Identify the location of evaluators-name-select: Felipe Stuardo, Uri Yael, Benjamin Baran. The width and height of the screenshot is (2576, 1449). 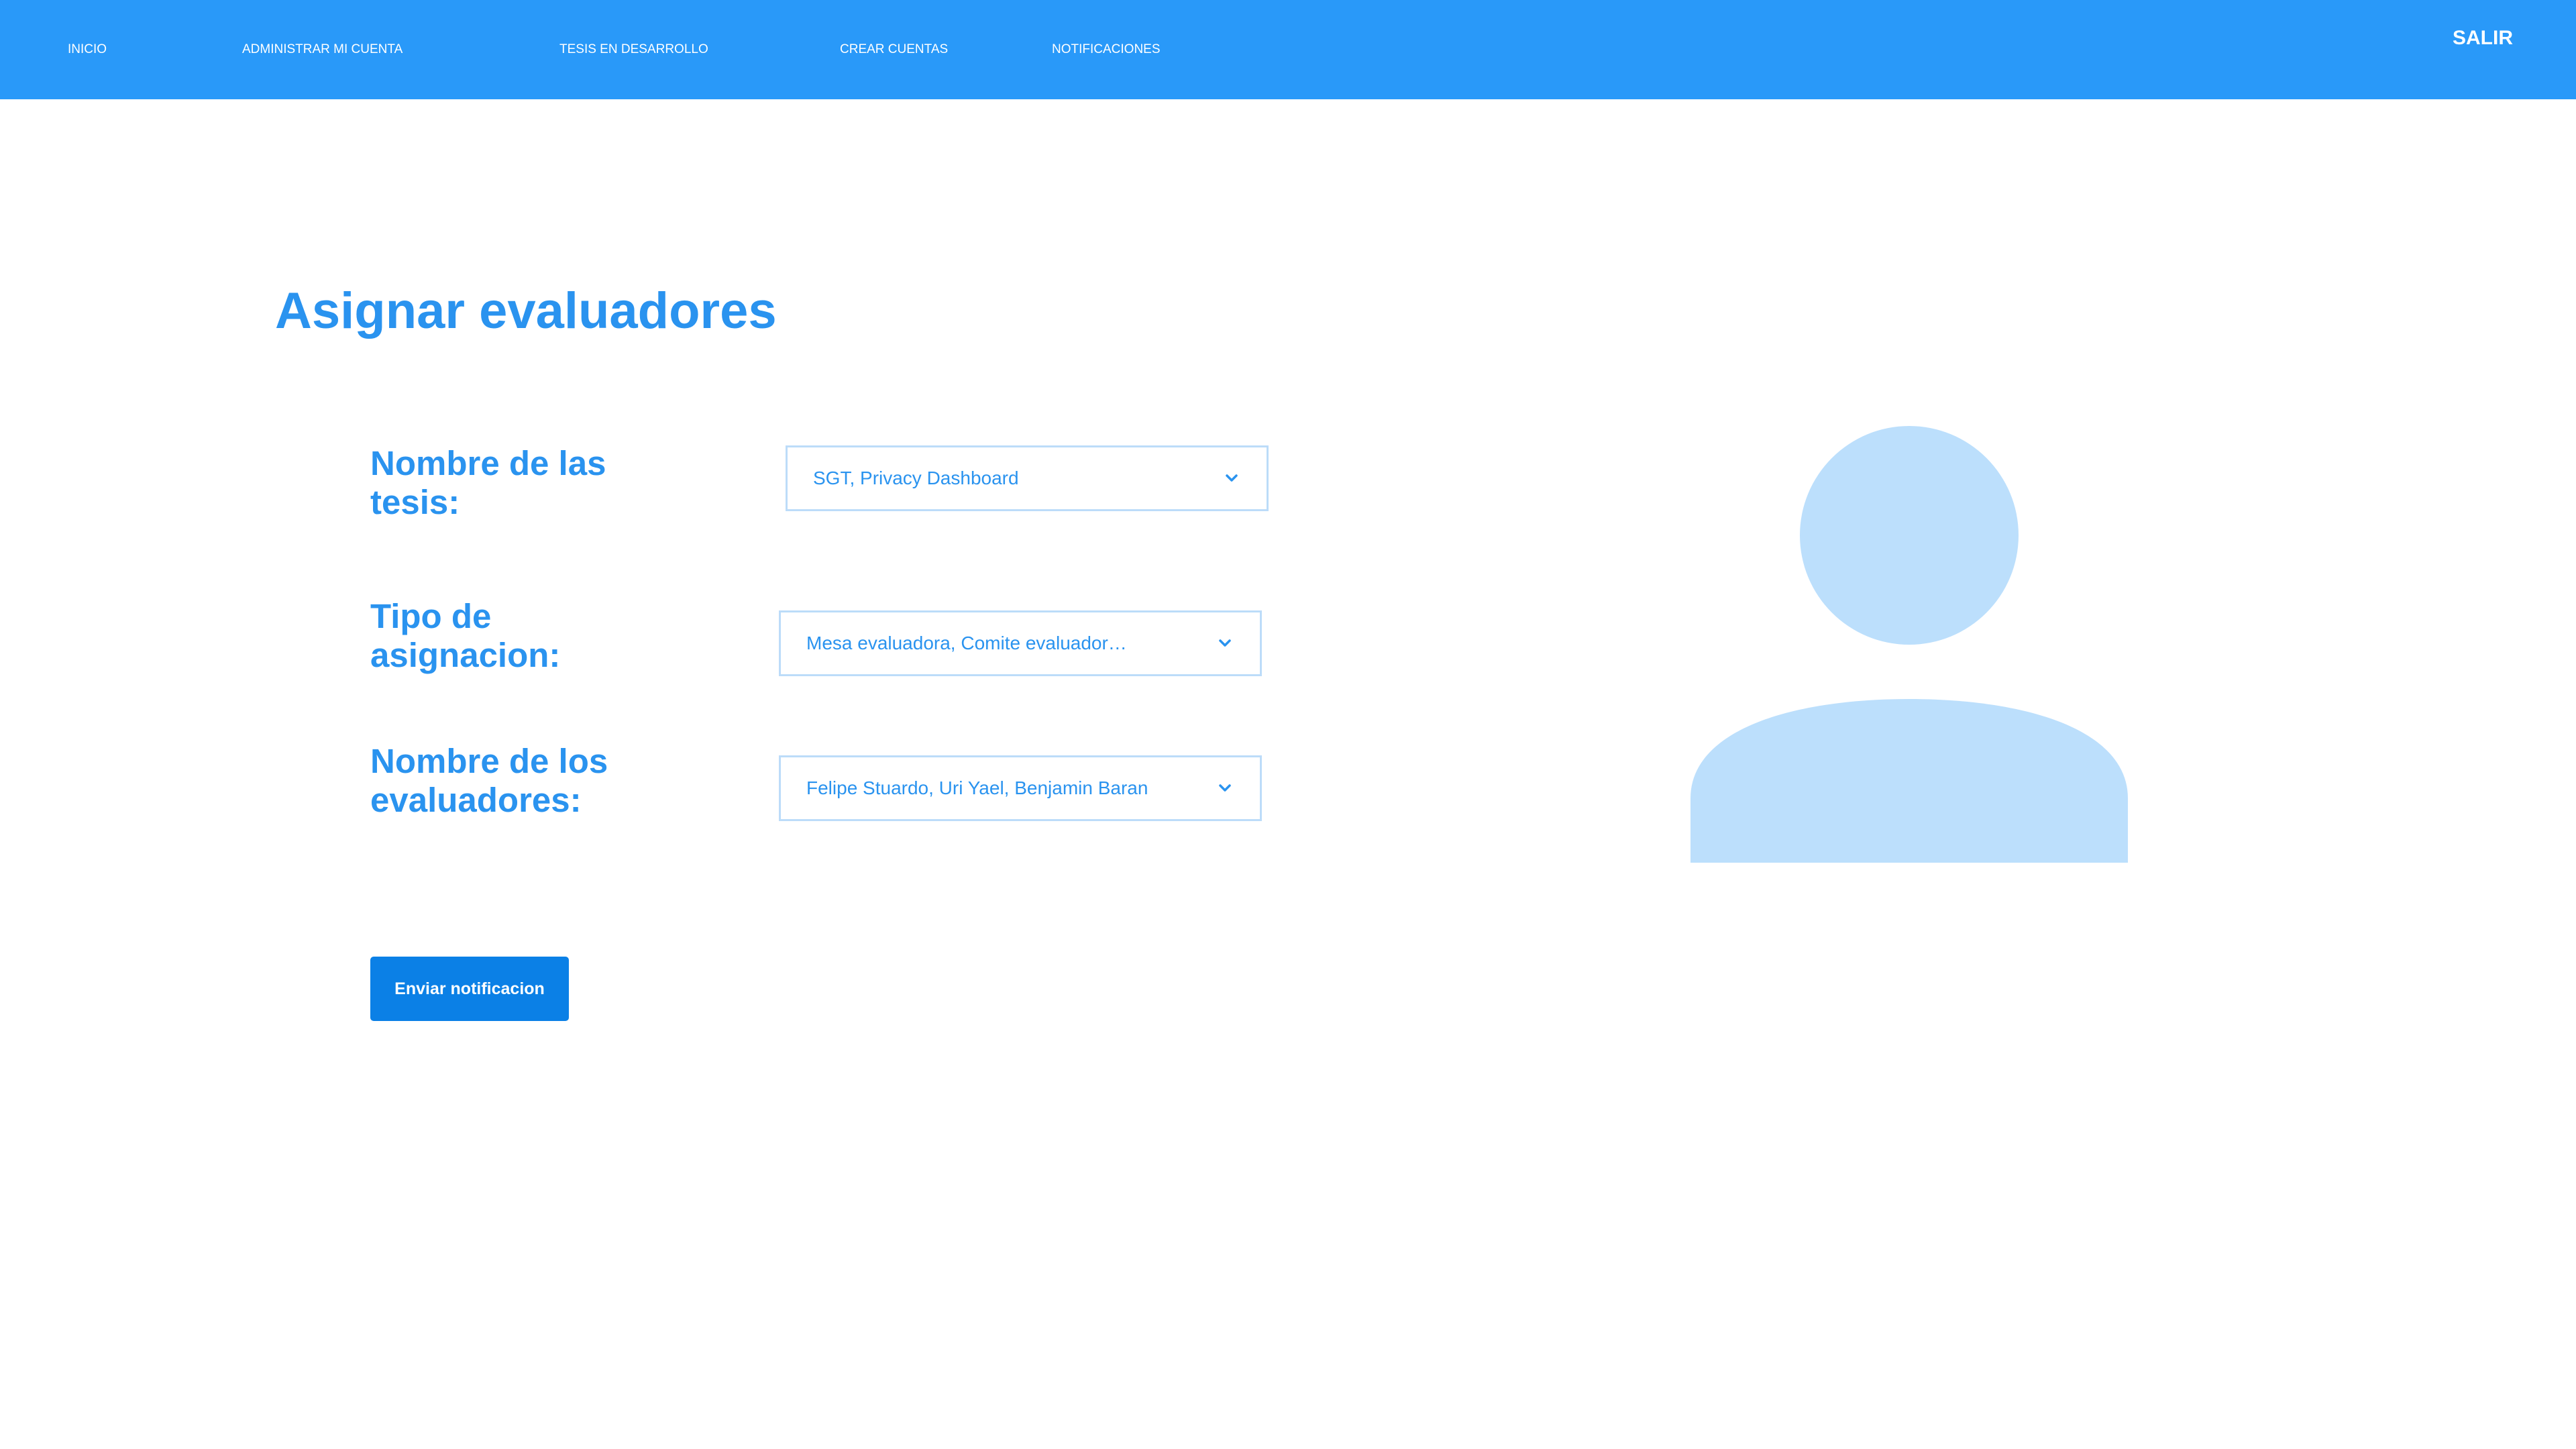
(1020, 788).